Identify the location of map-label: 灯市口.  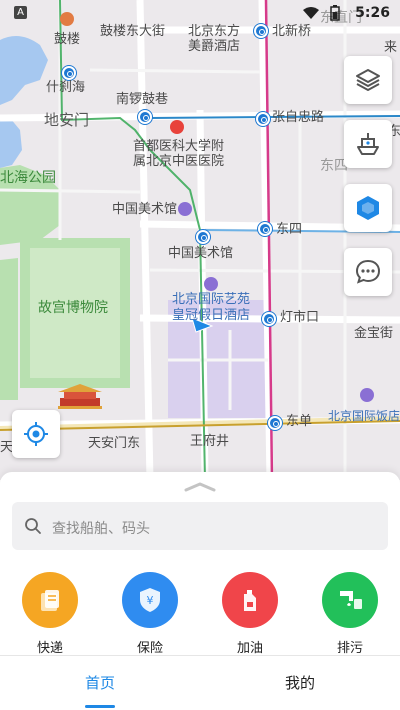
(300, 317).